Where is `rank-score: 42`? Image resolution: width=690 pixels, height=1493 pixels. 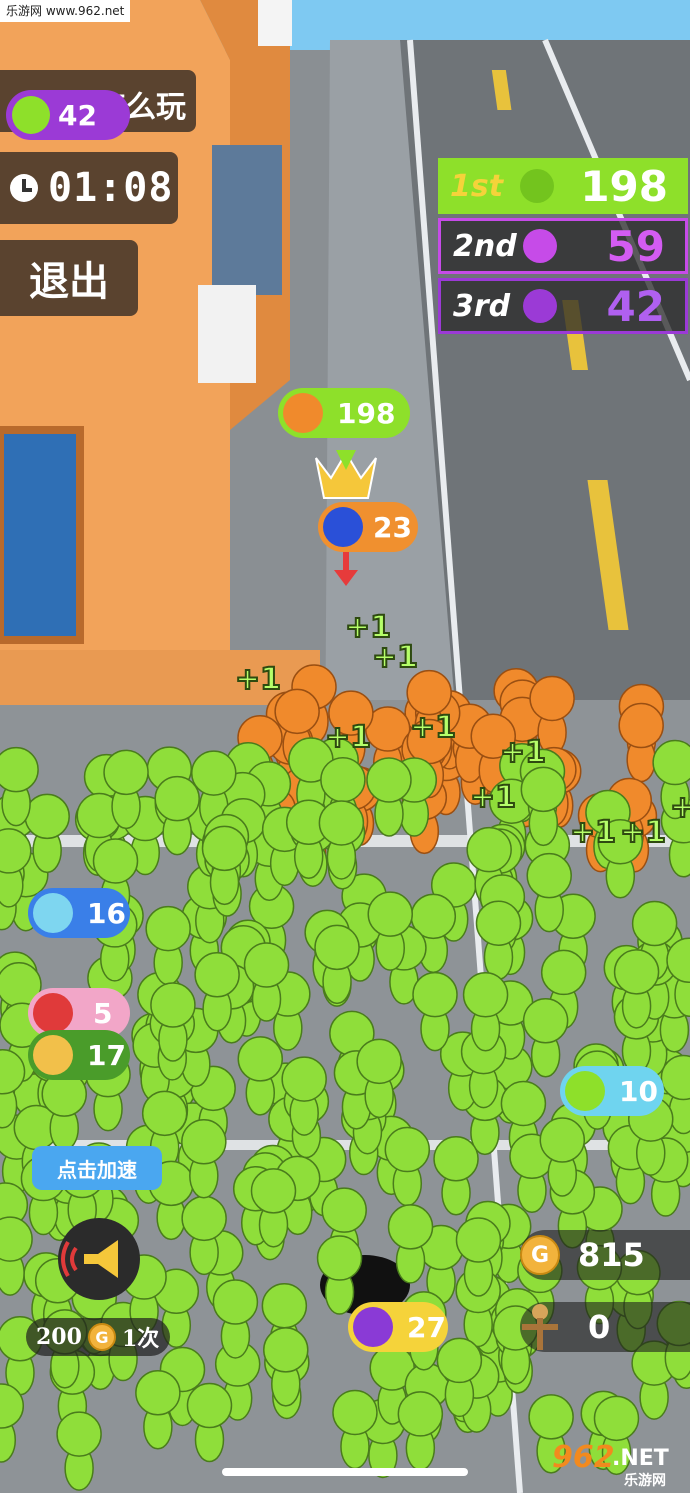 rank-score: 42 is located at coordinates (635, 306).